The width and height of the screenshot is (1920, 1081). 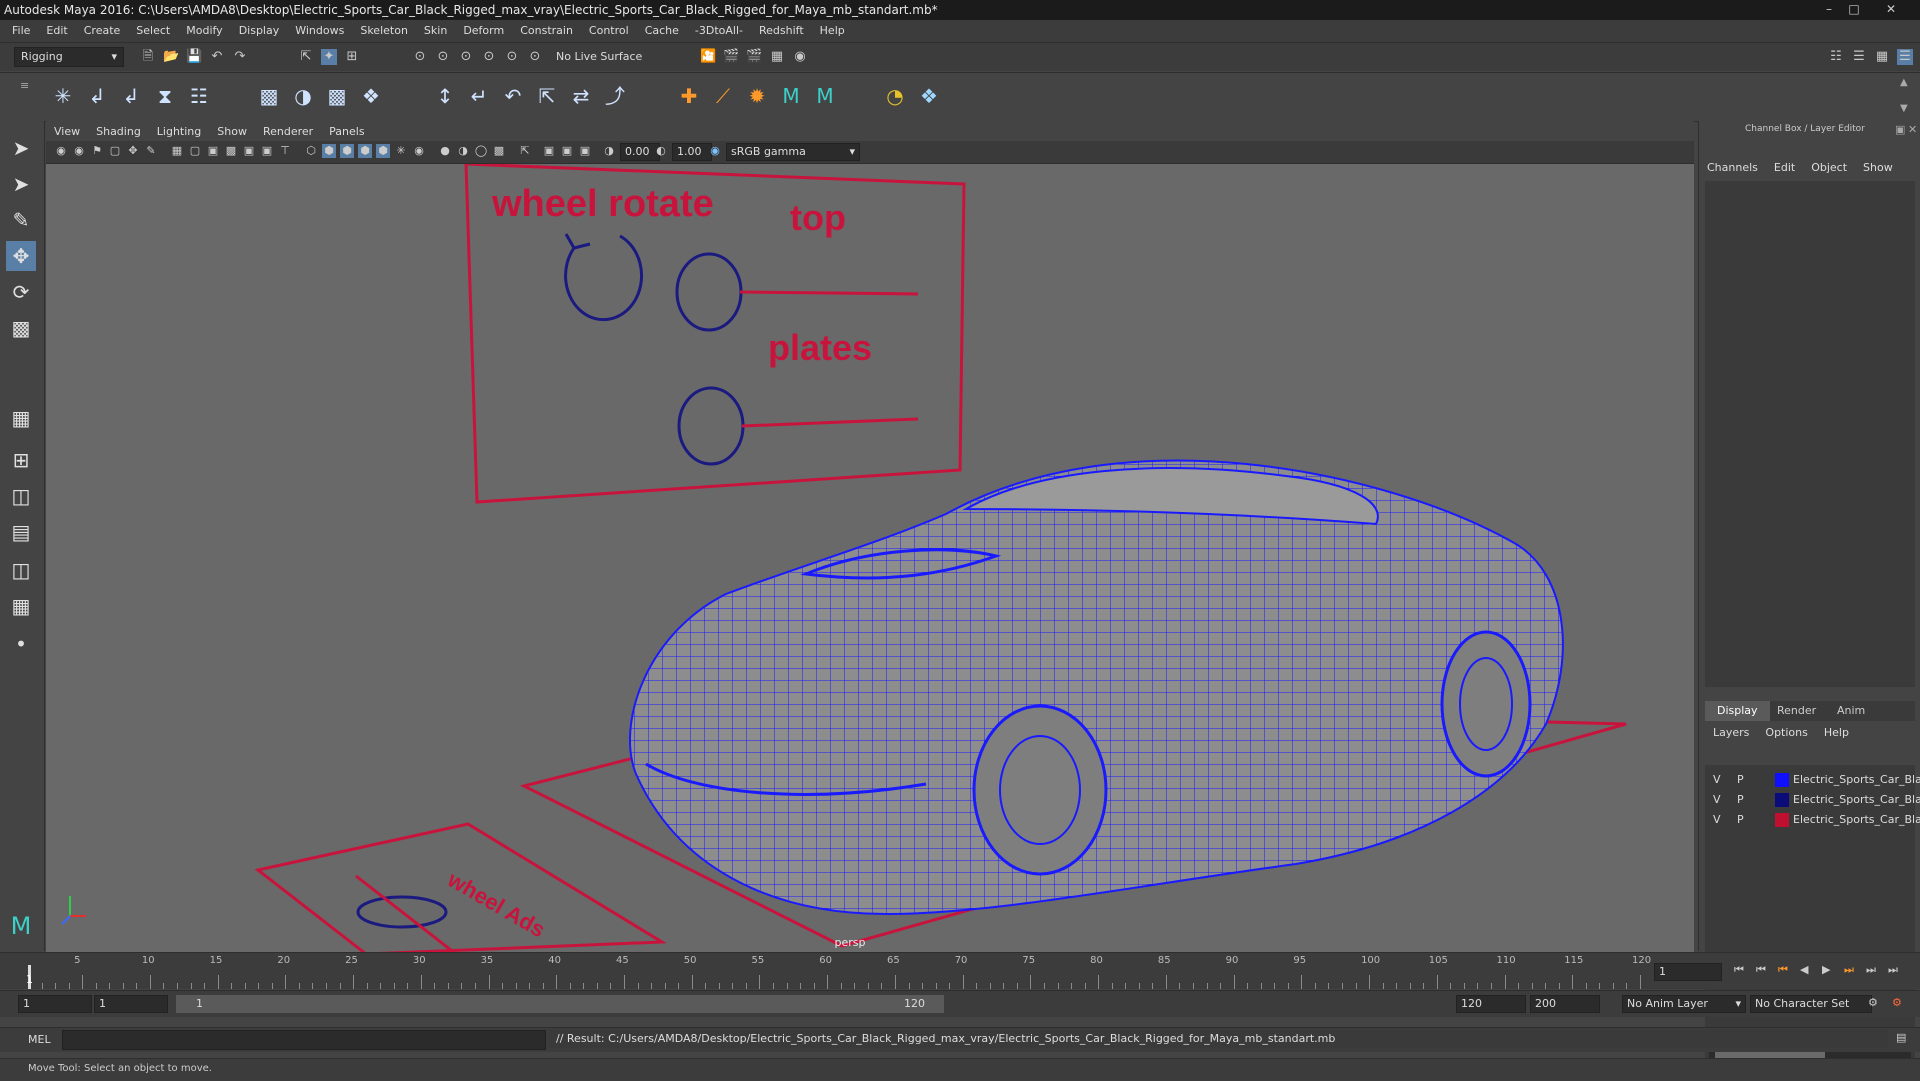 I want to click on multisample-aa-icon: ◑, so click(x=463, y=151).